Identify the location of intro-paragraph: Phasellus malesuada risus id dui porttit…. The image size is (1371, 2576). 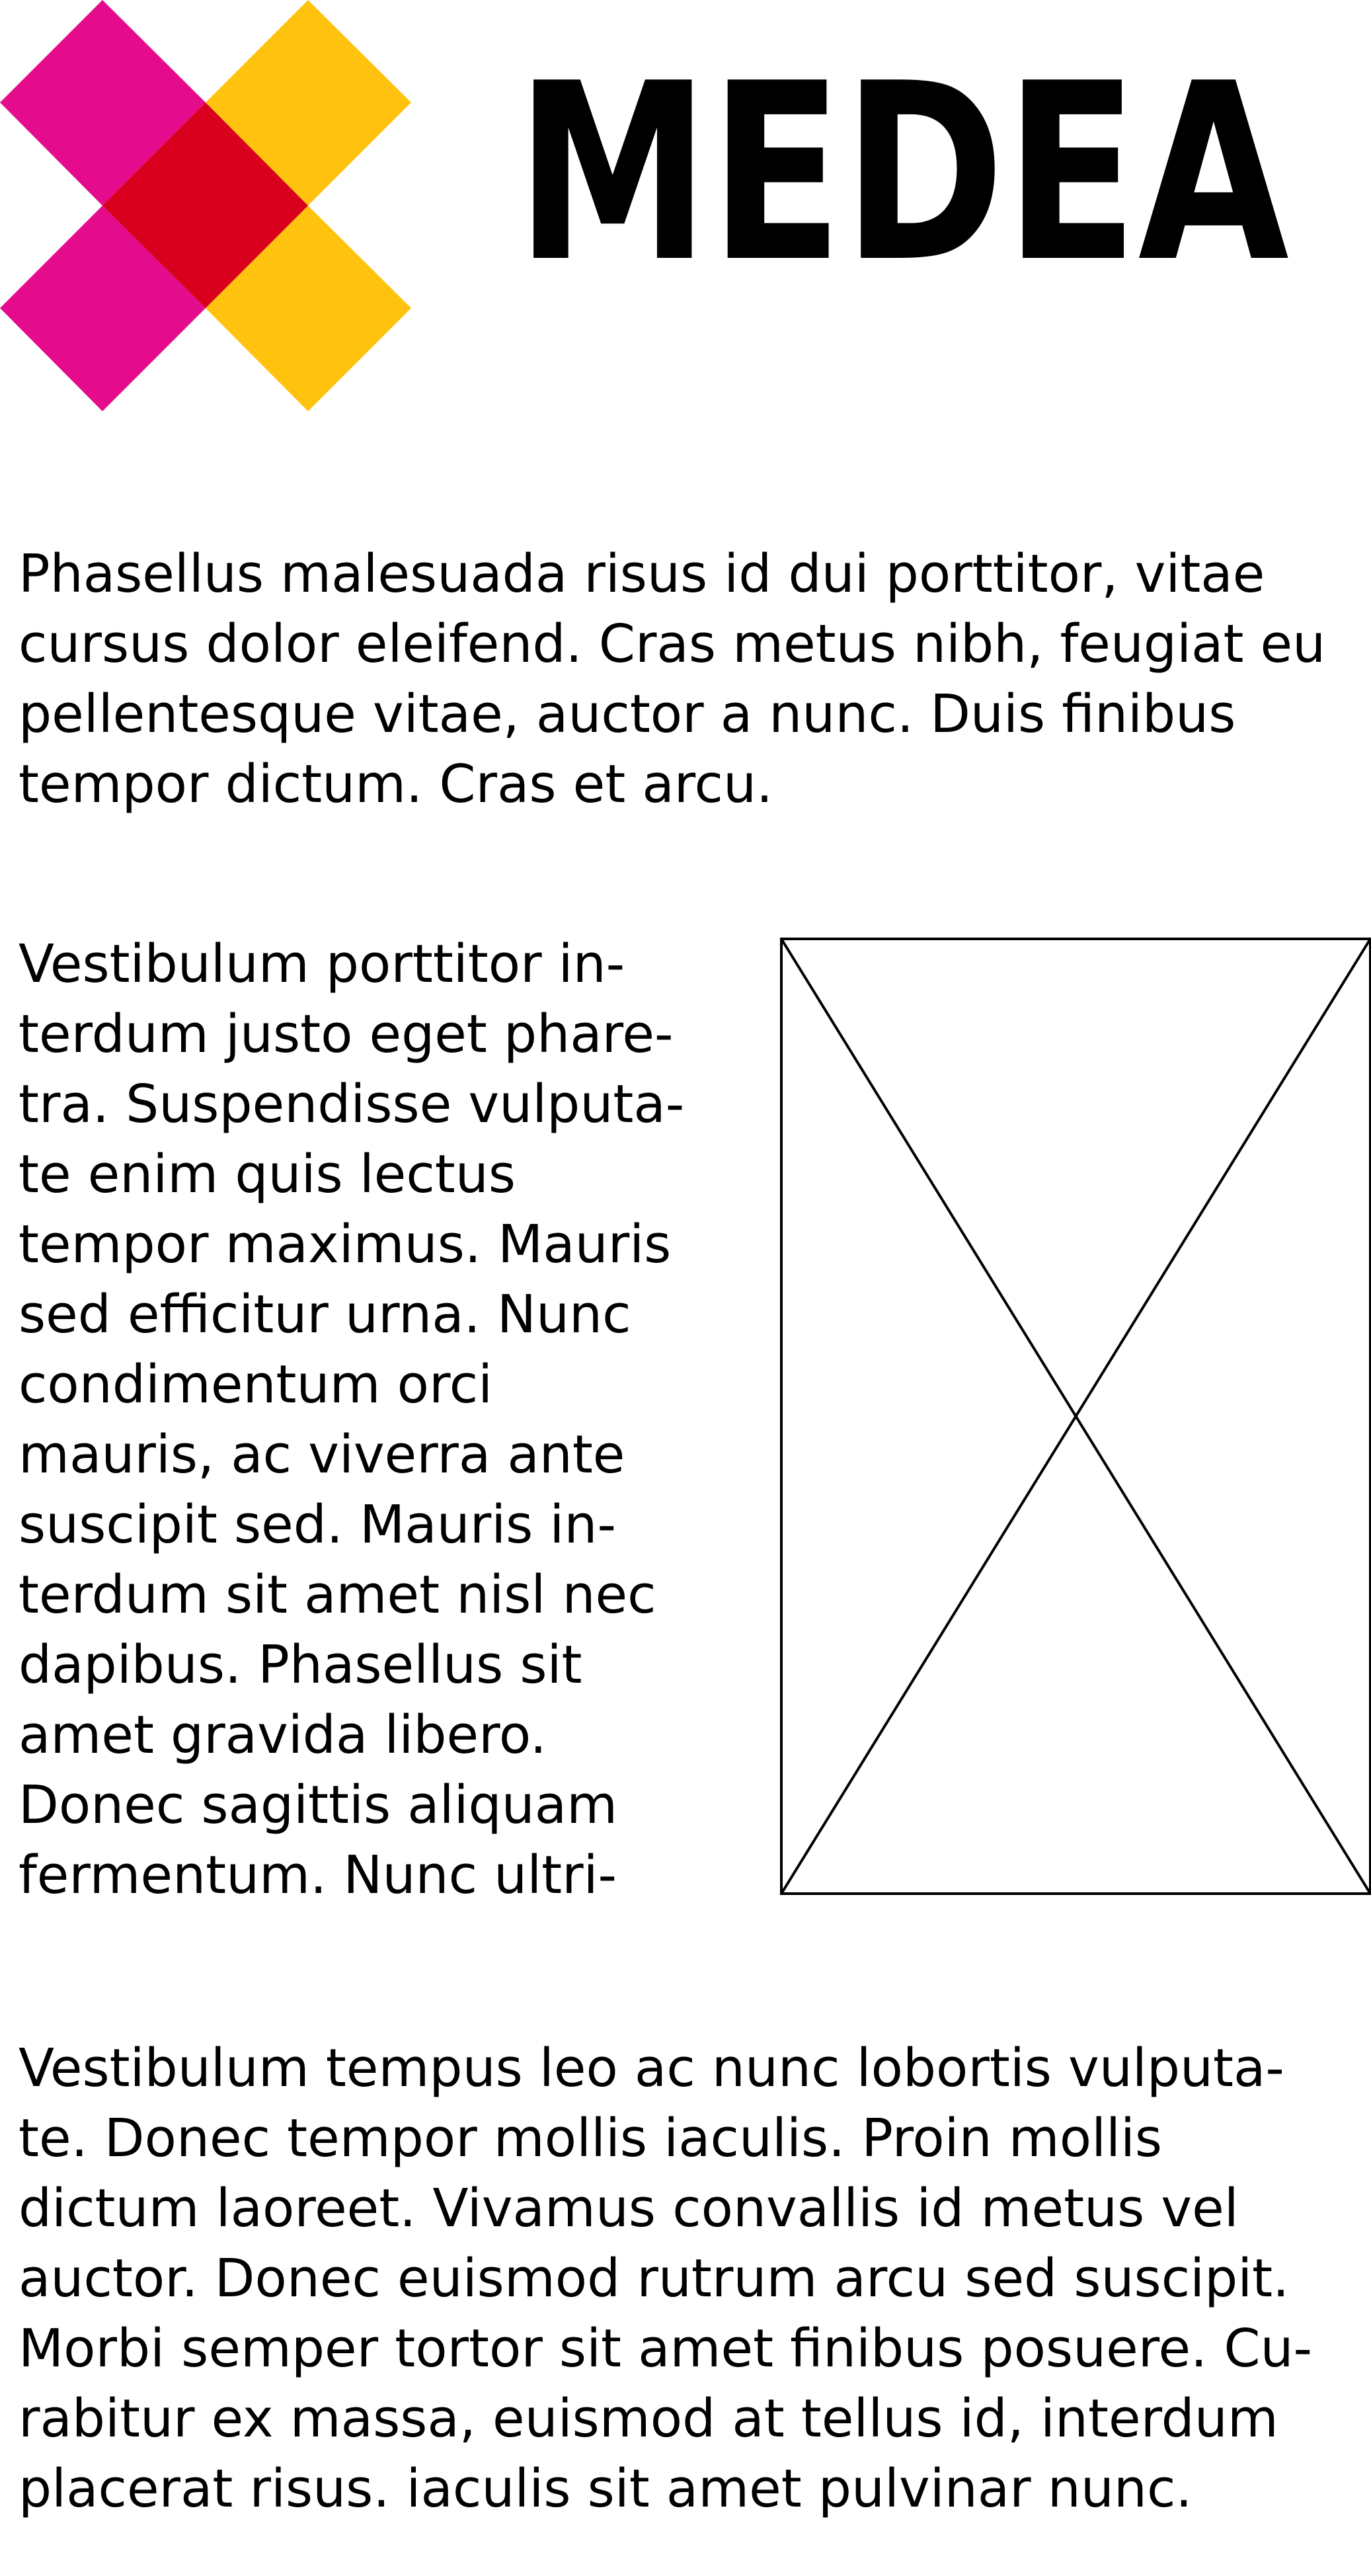
(672, 679).